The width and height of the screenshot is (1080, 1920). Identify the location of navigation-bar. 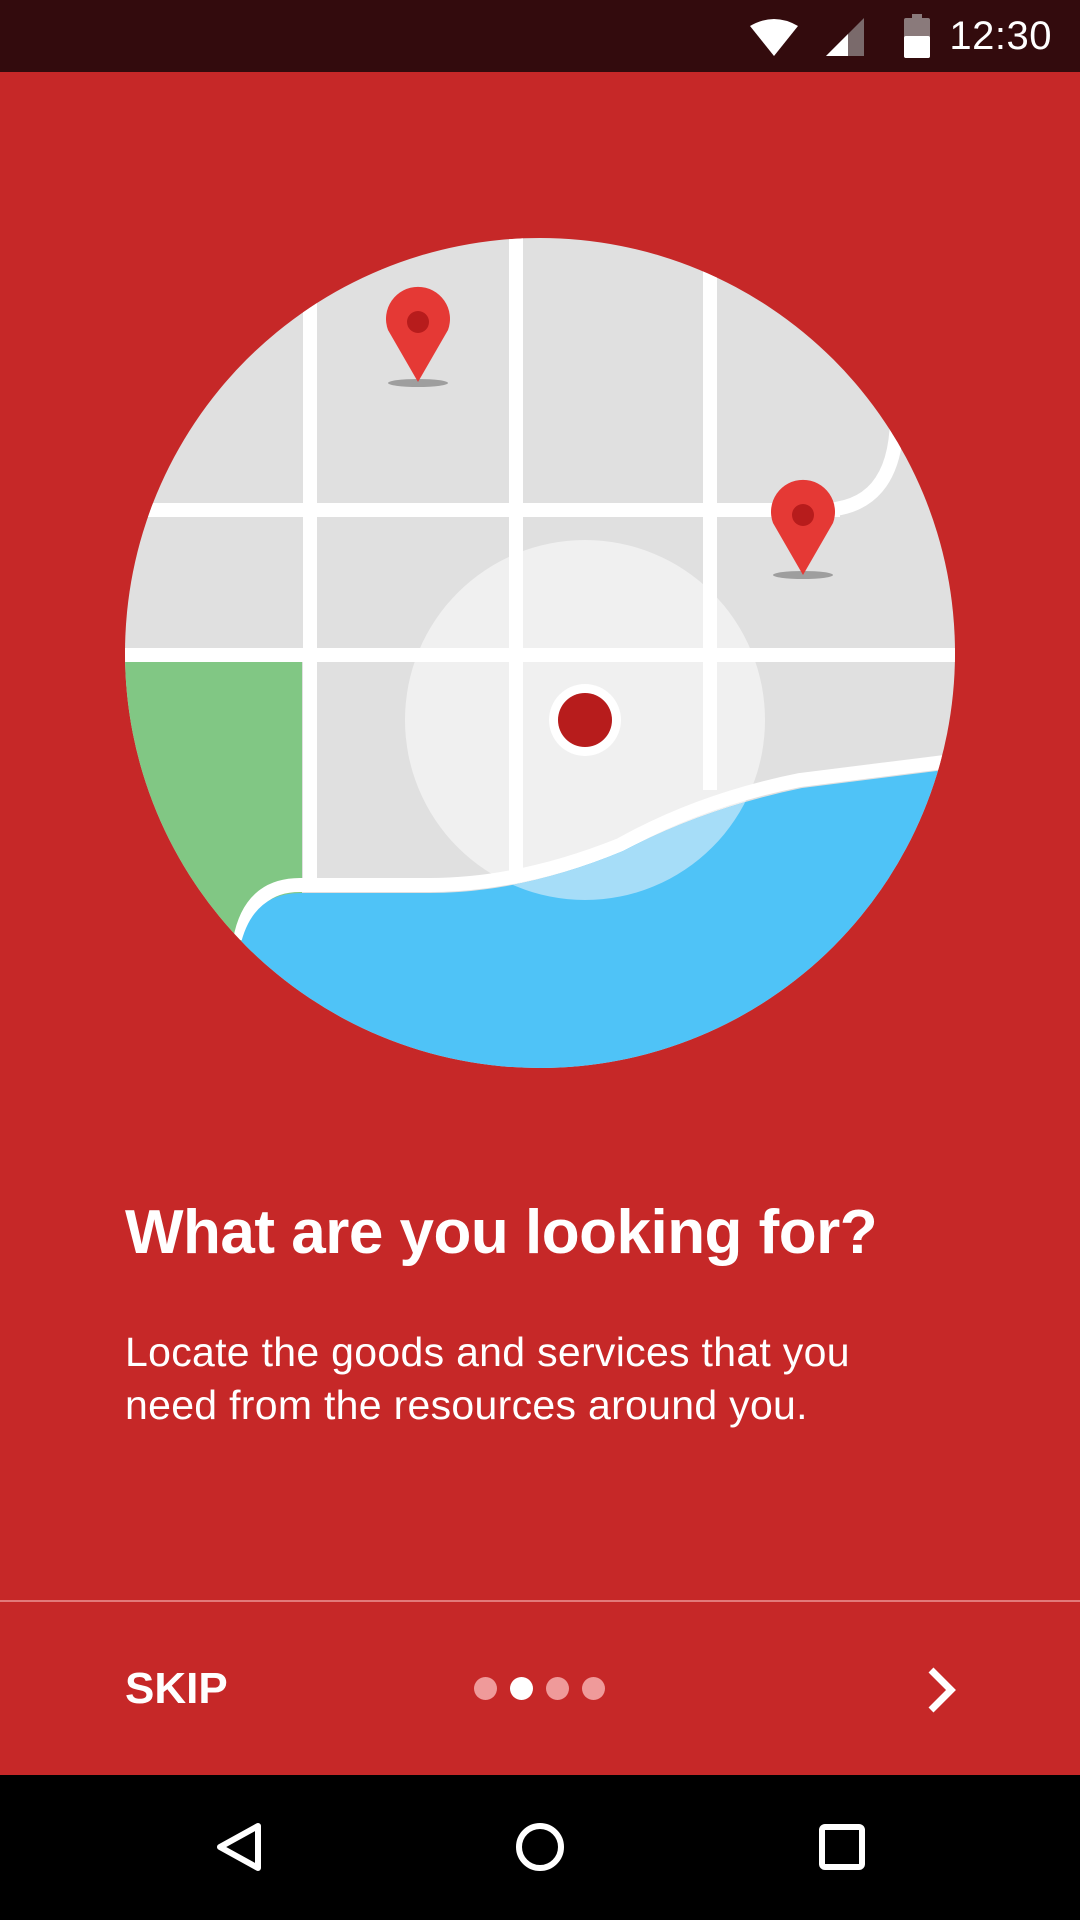
(540, 1847).